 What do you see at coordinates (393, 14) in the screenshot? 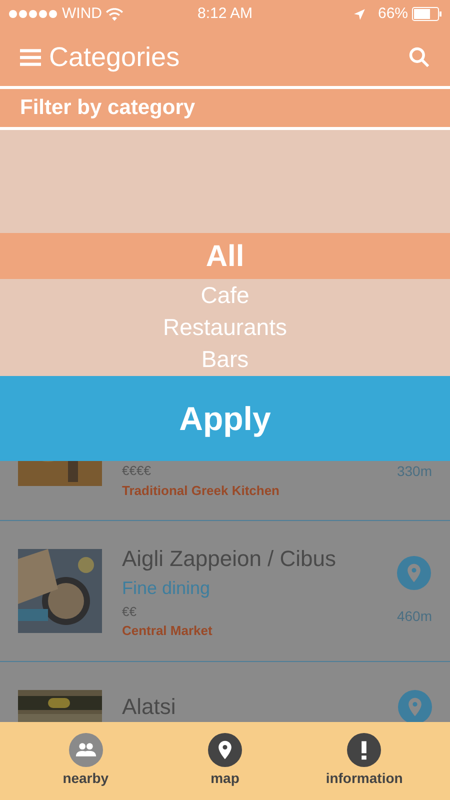
I see `battery-percent: 66%` at bounding box center [393, 14].